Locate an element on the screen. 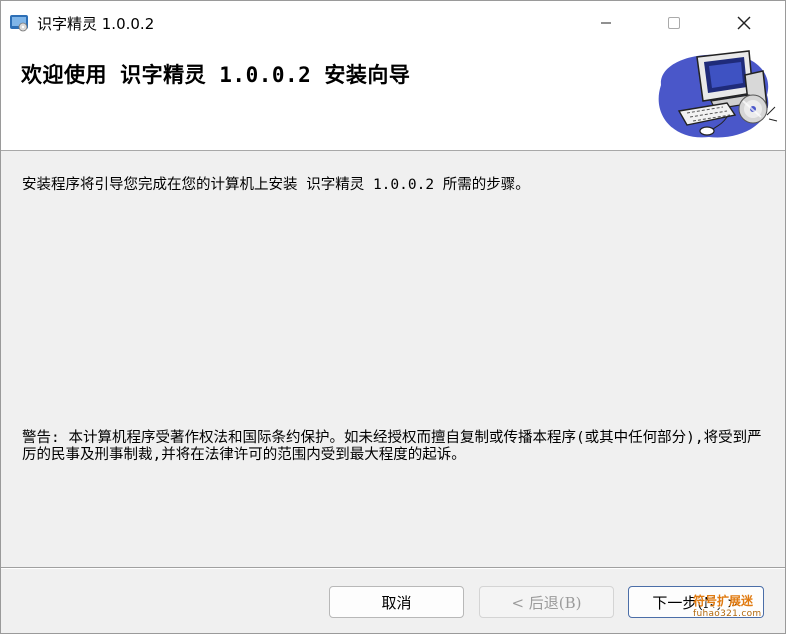  page-title: 欢迎使用 识字精灵 1.0.0.2 安装向导 is located at coordinates (216, 75).